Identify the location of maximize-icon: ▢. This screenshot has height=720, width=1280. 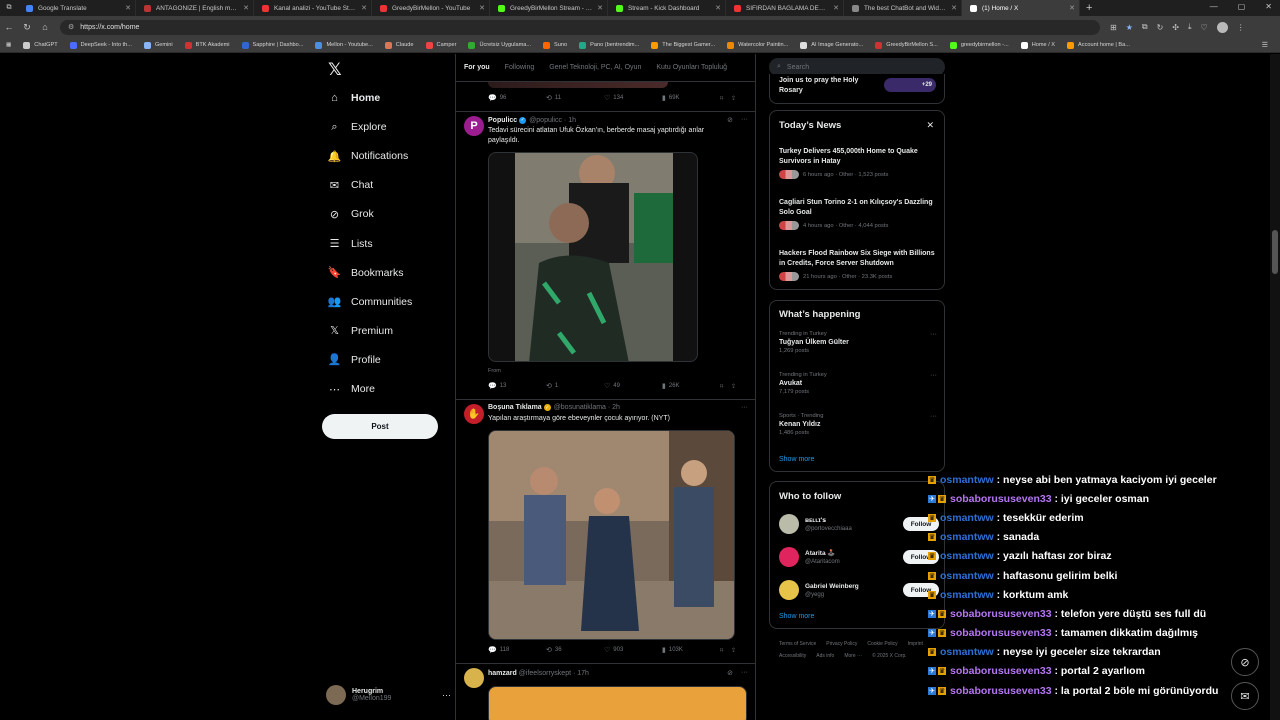
(1242, 6).